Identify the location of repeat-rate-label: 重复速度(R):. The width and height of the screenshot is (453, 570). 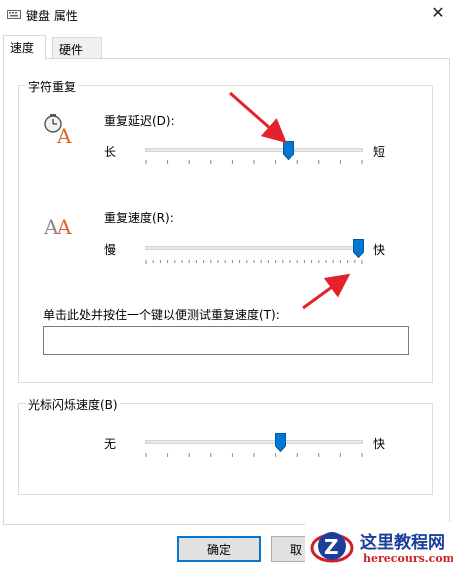
(139, 218).